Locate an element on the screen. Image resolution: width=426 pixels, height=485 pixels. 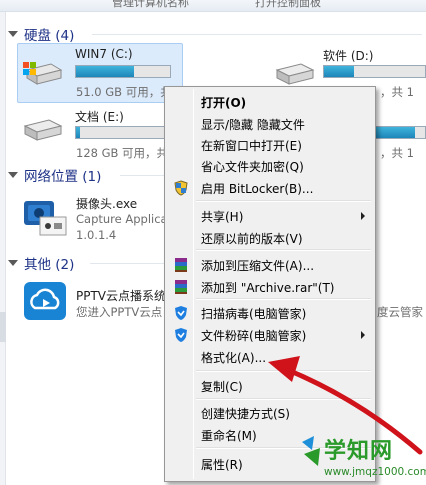
menu-item-18: 创建快捷方式(S) is located at coordinates (270, 413).